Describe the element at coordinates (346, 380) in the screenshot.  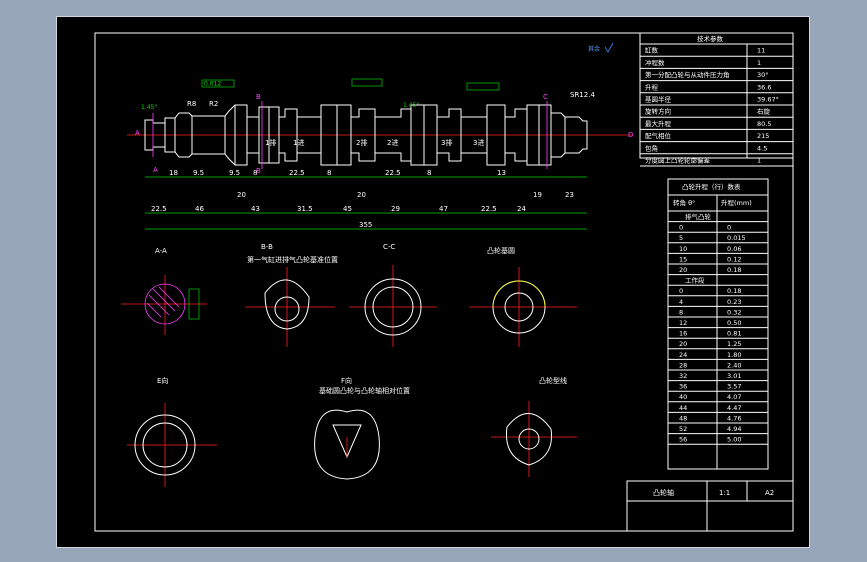
I see `section-f-title: F向` at that location.